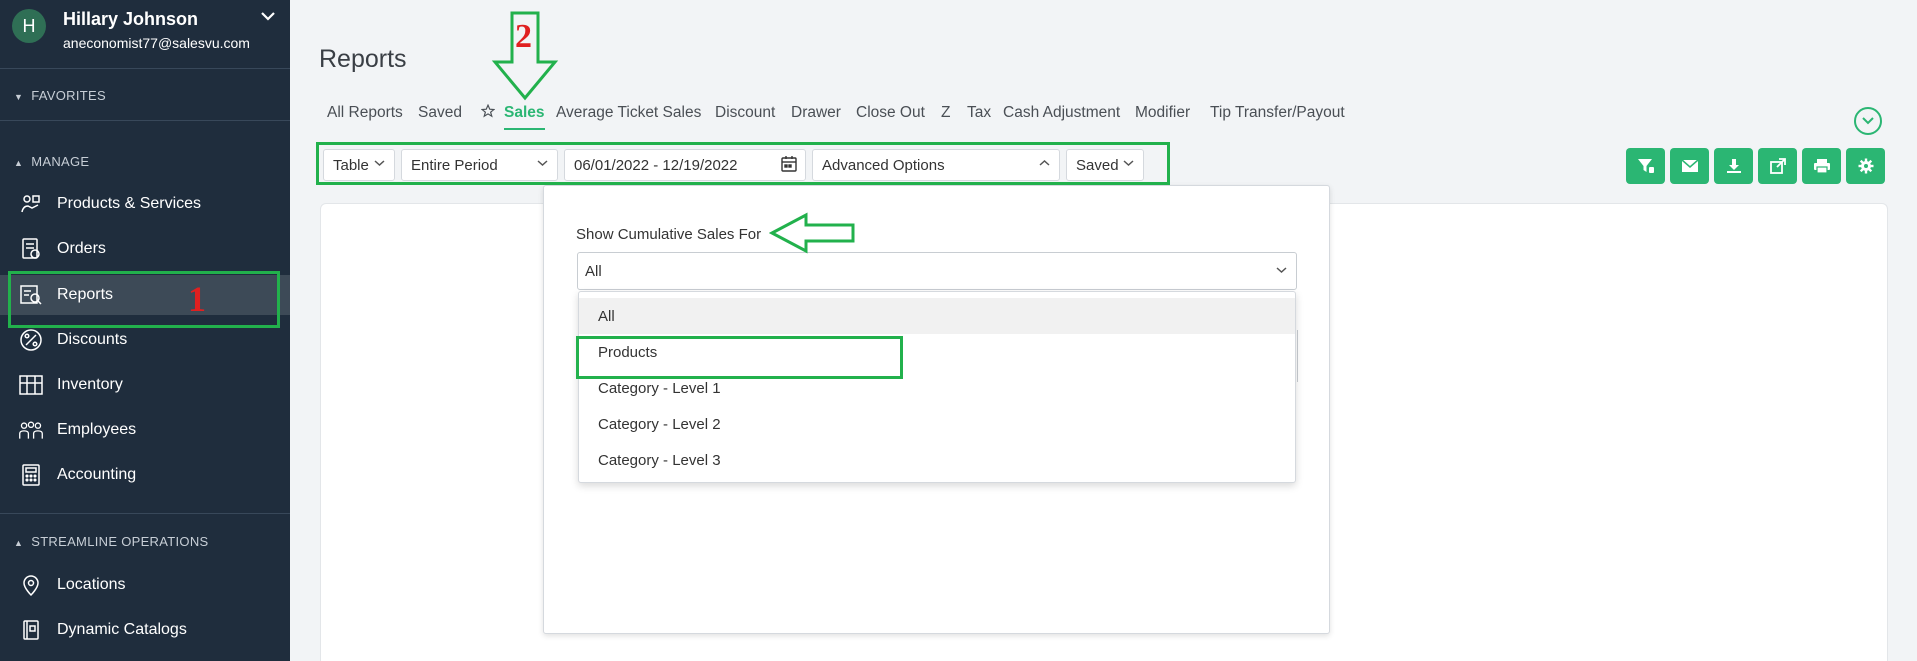 Image resolution: width=1917 pixels, height=661 pixels. Describe the element at coordinates (131, 19) in the screenshot. I see `user-name: Hillary Johnson` at that location.